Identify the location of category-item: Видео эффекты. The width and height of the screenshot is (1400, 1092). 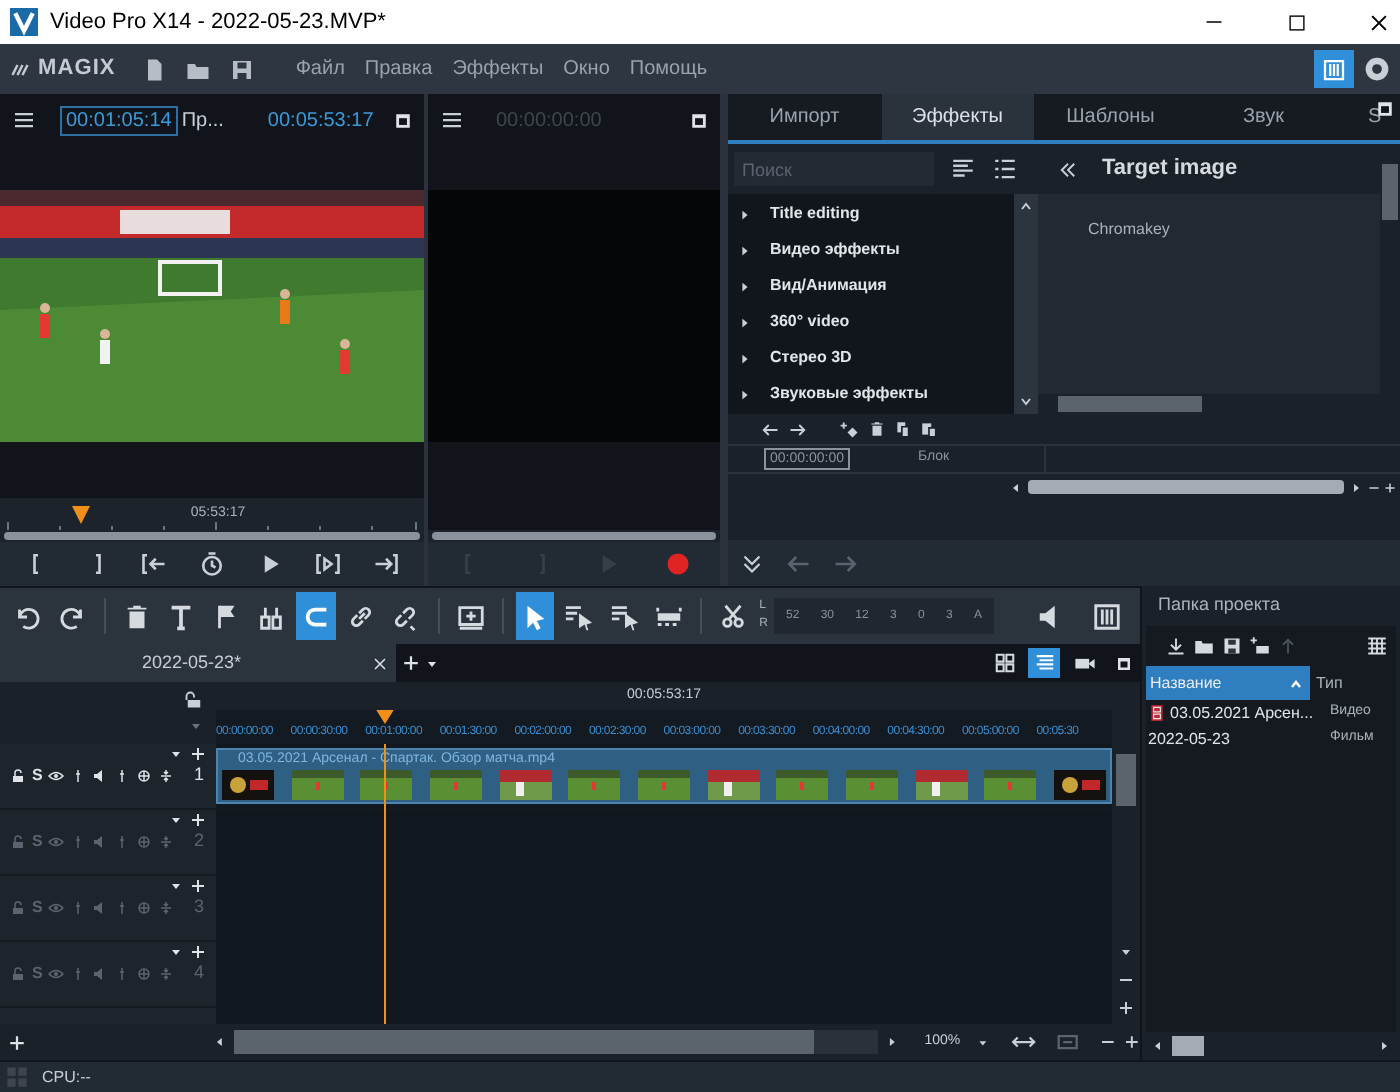
(835, 250).